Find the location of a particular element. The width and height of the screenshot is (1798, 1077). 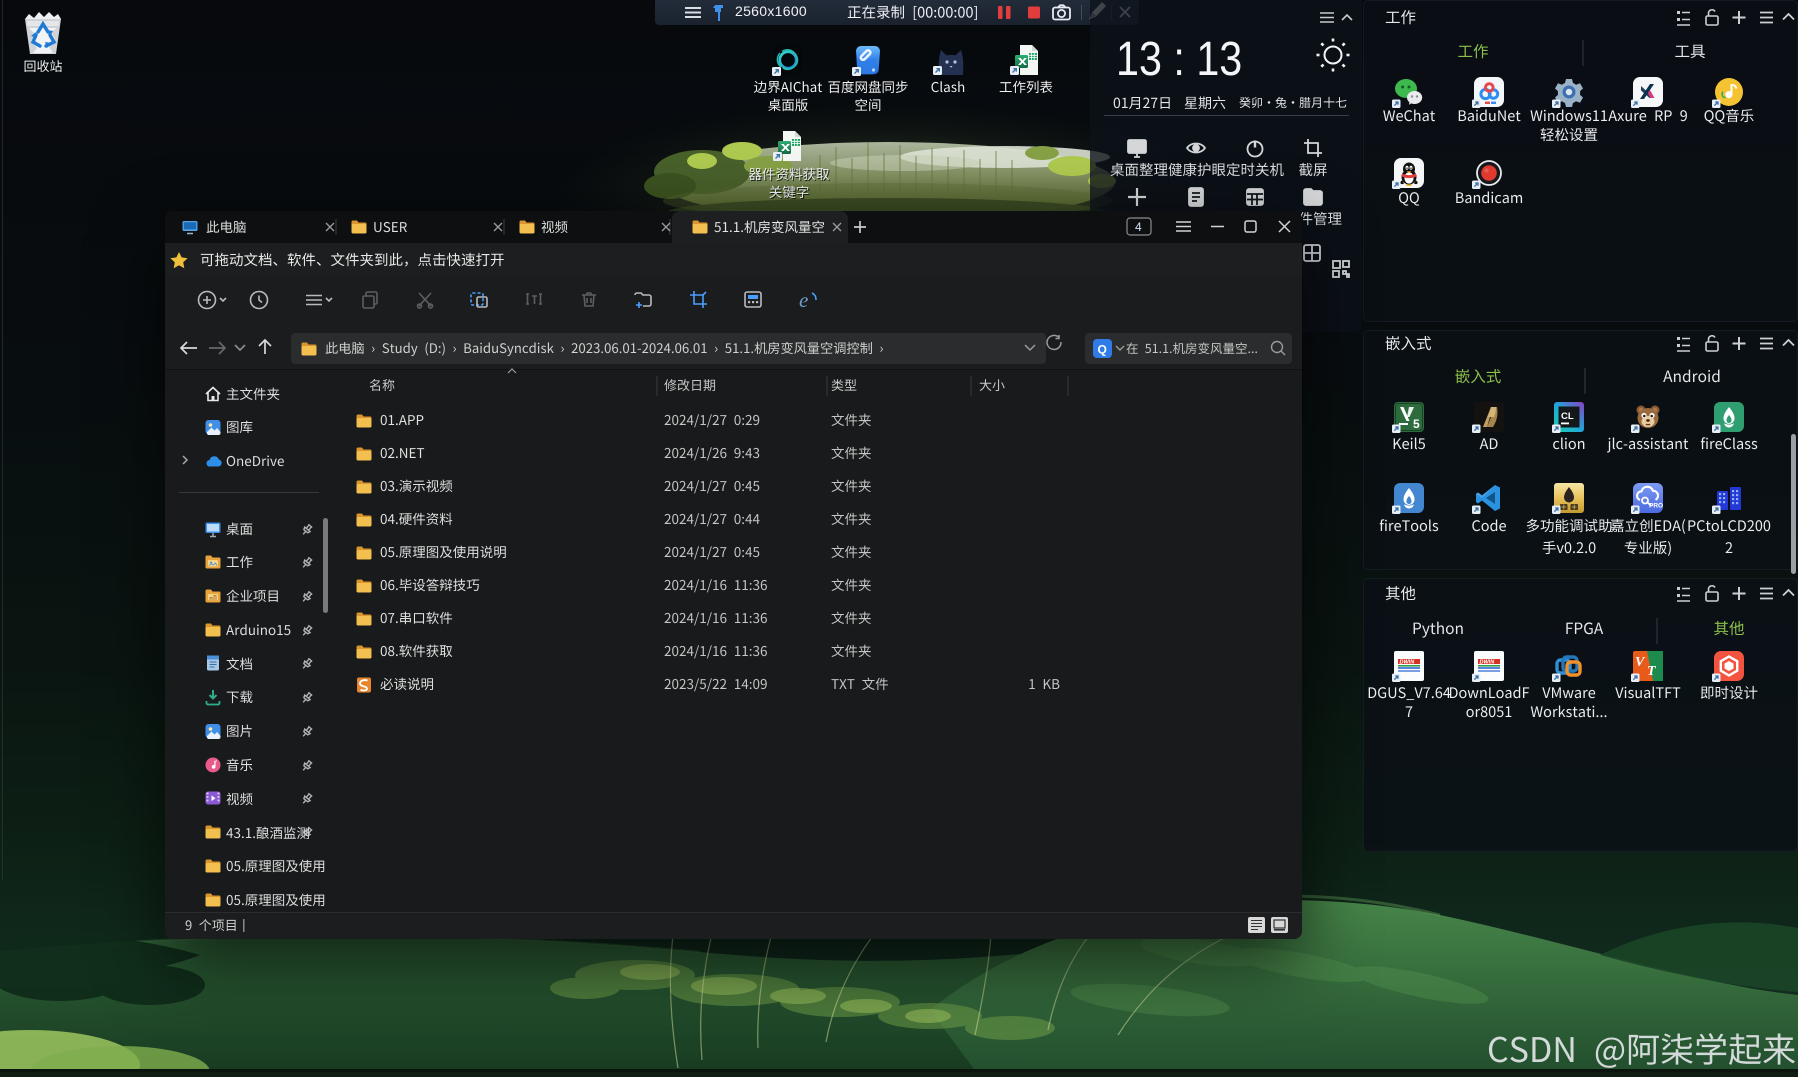

svg-text: PRO is located at coordinates (1656, 506).